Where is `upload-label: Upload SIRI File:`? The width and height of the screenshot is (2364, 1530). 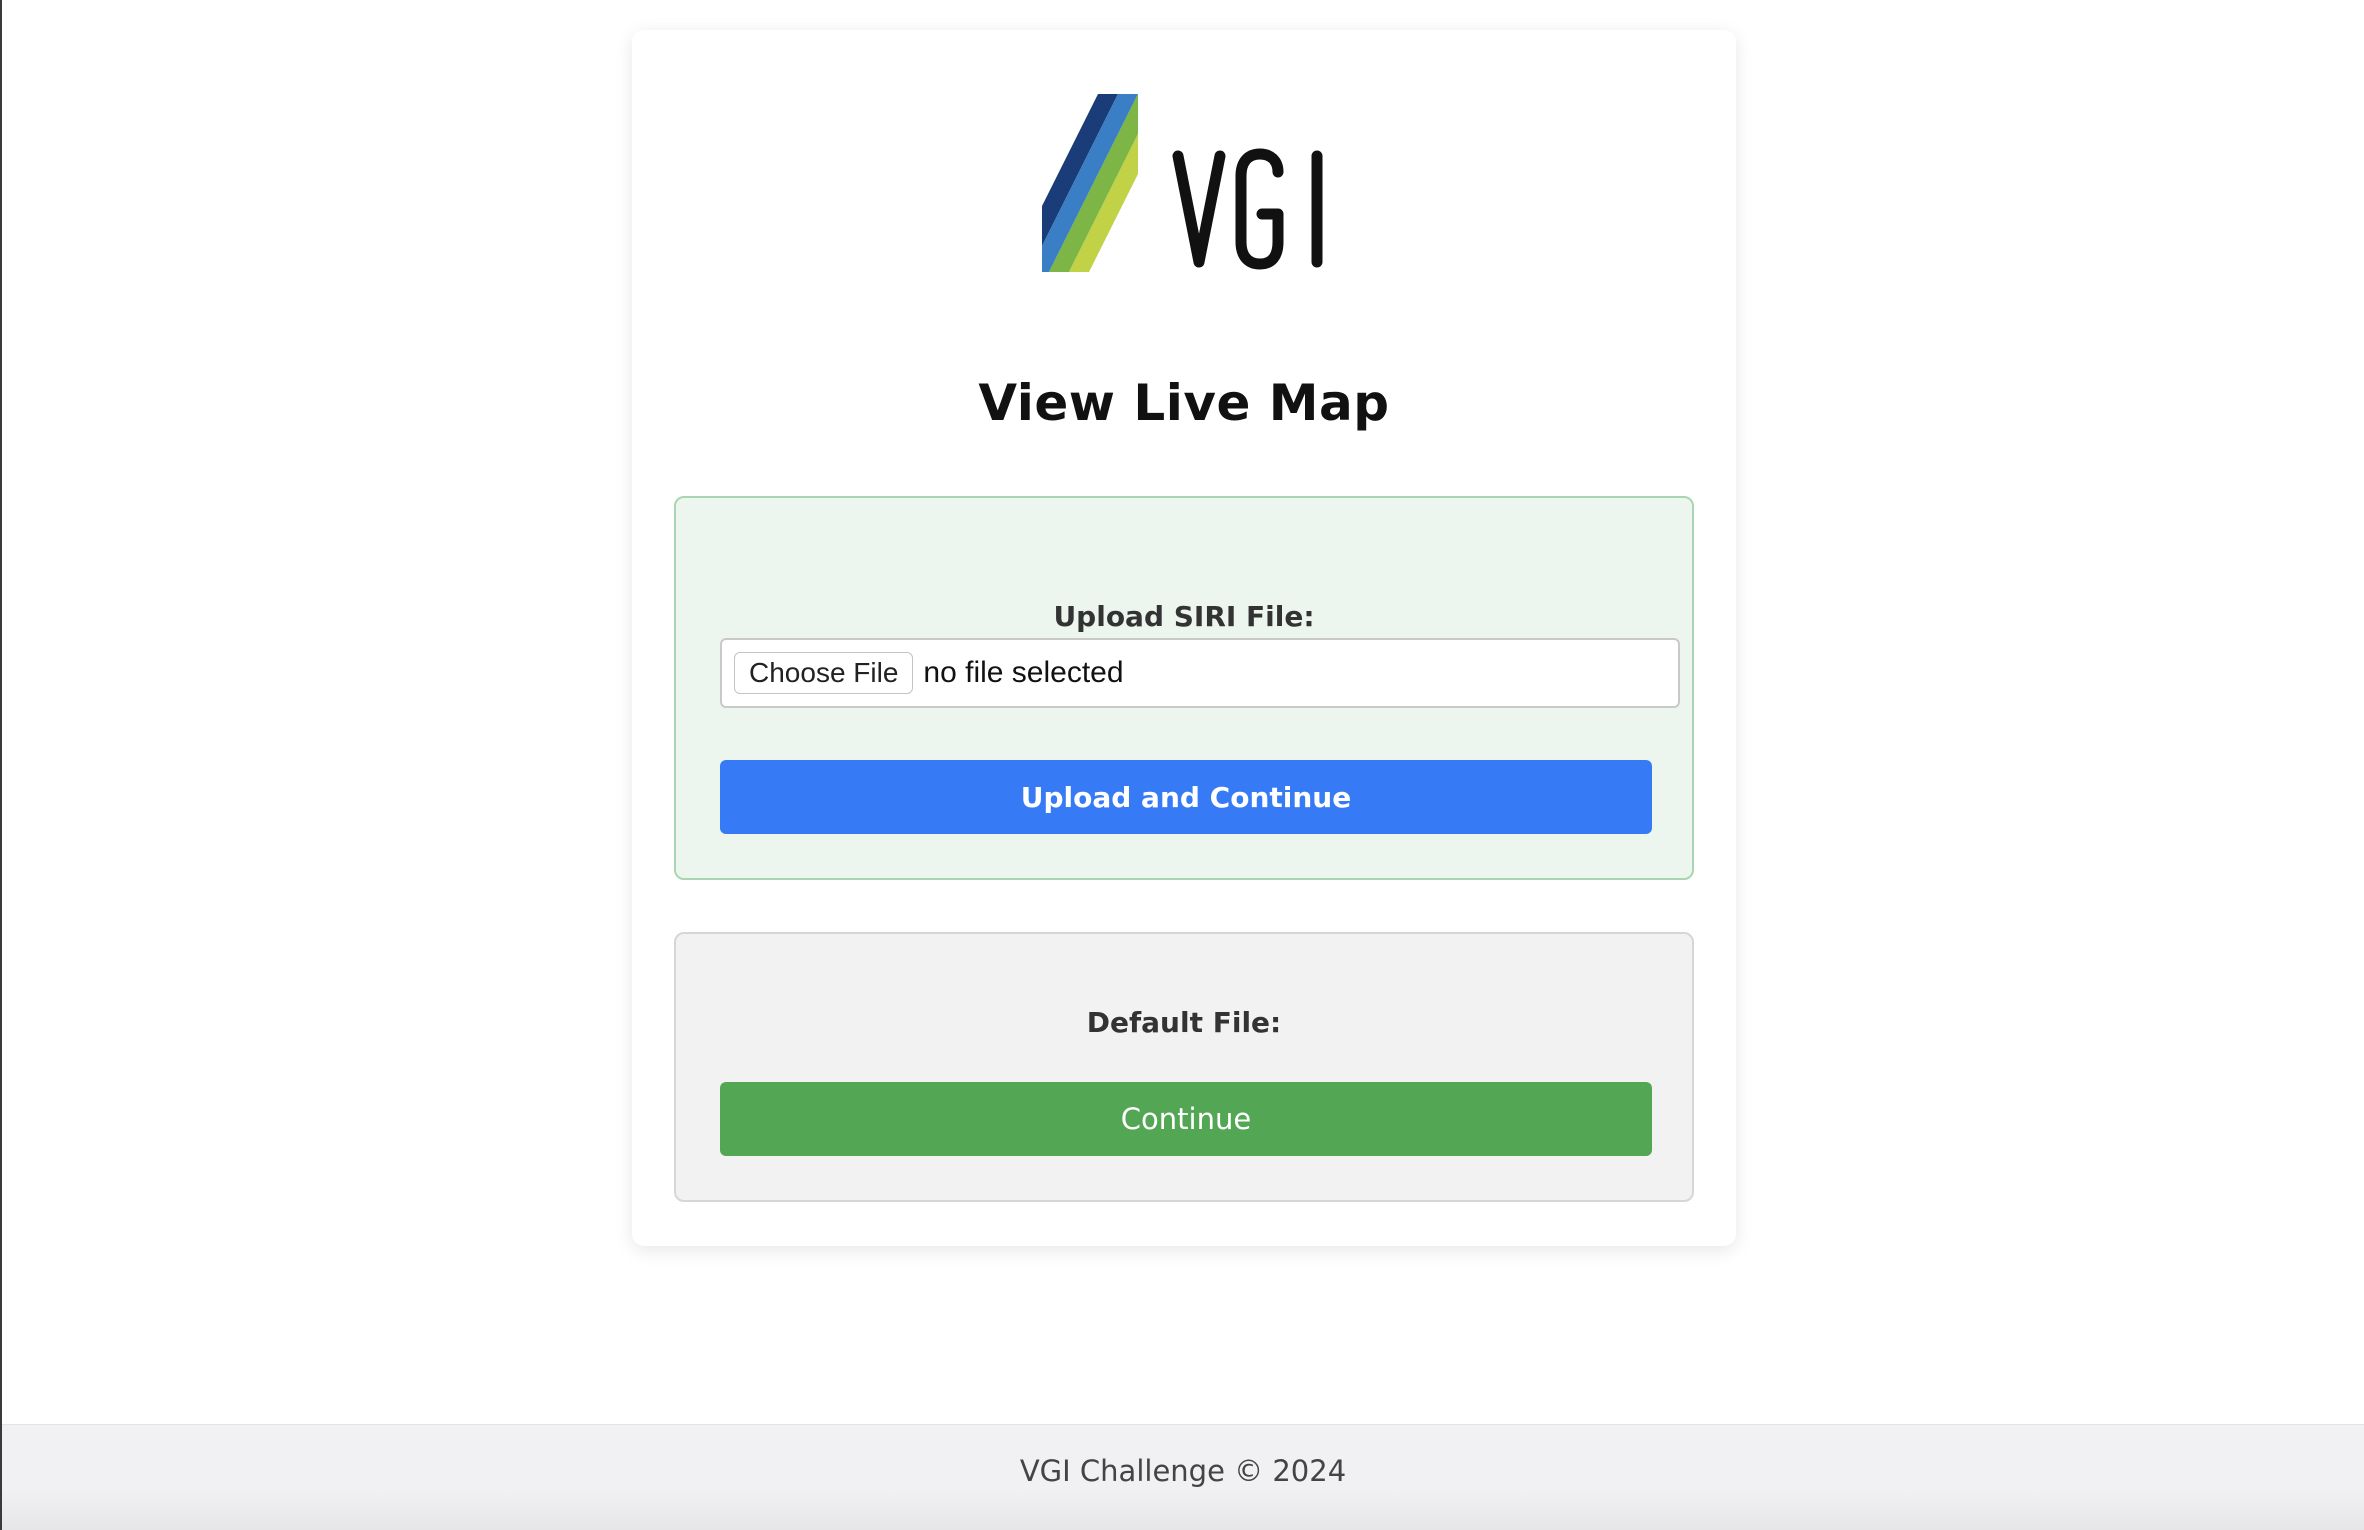
upload-label: Upload SIRI File: is located at coordinates (1184, 616).